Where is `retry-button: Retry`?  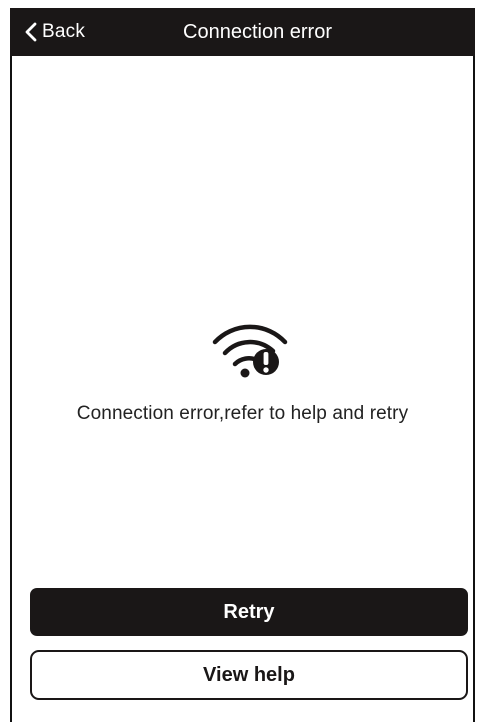
retry-button: Retry is located at coordinates (249, 612).